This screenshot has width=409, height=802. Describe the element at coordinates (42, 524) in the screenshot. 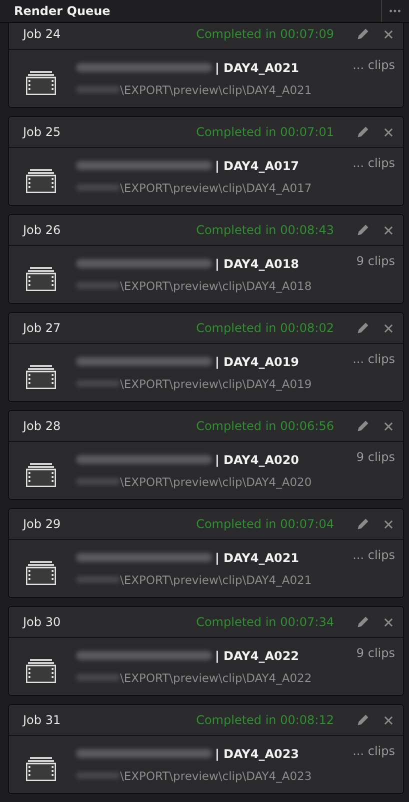

I see `job-label: Job 29` at that location.